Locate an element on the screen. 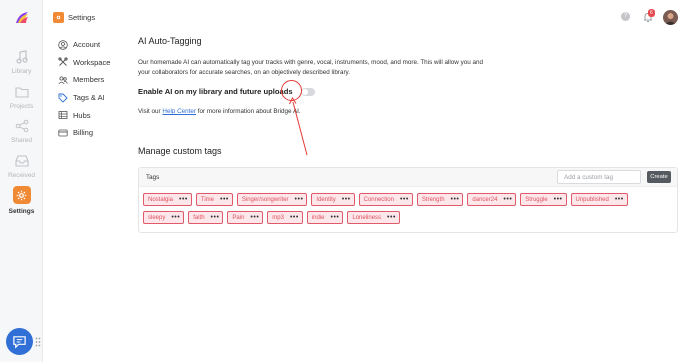 The image size is (688, 362). folder-icon is located at coordinates (21, 92).